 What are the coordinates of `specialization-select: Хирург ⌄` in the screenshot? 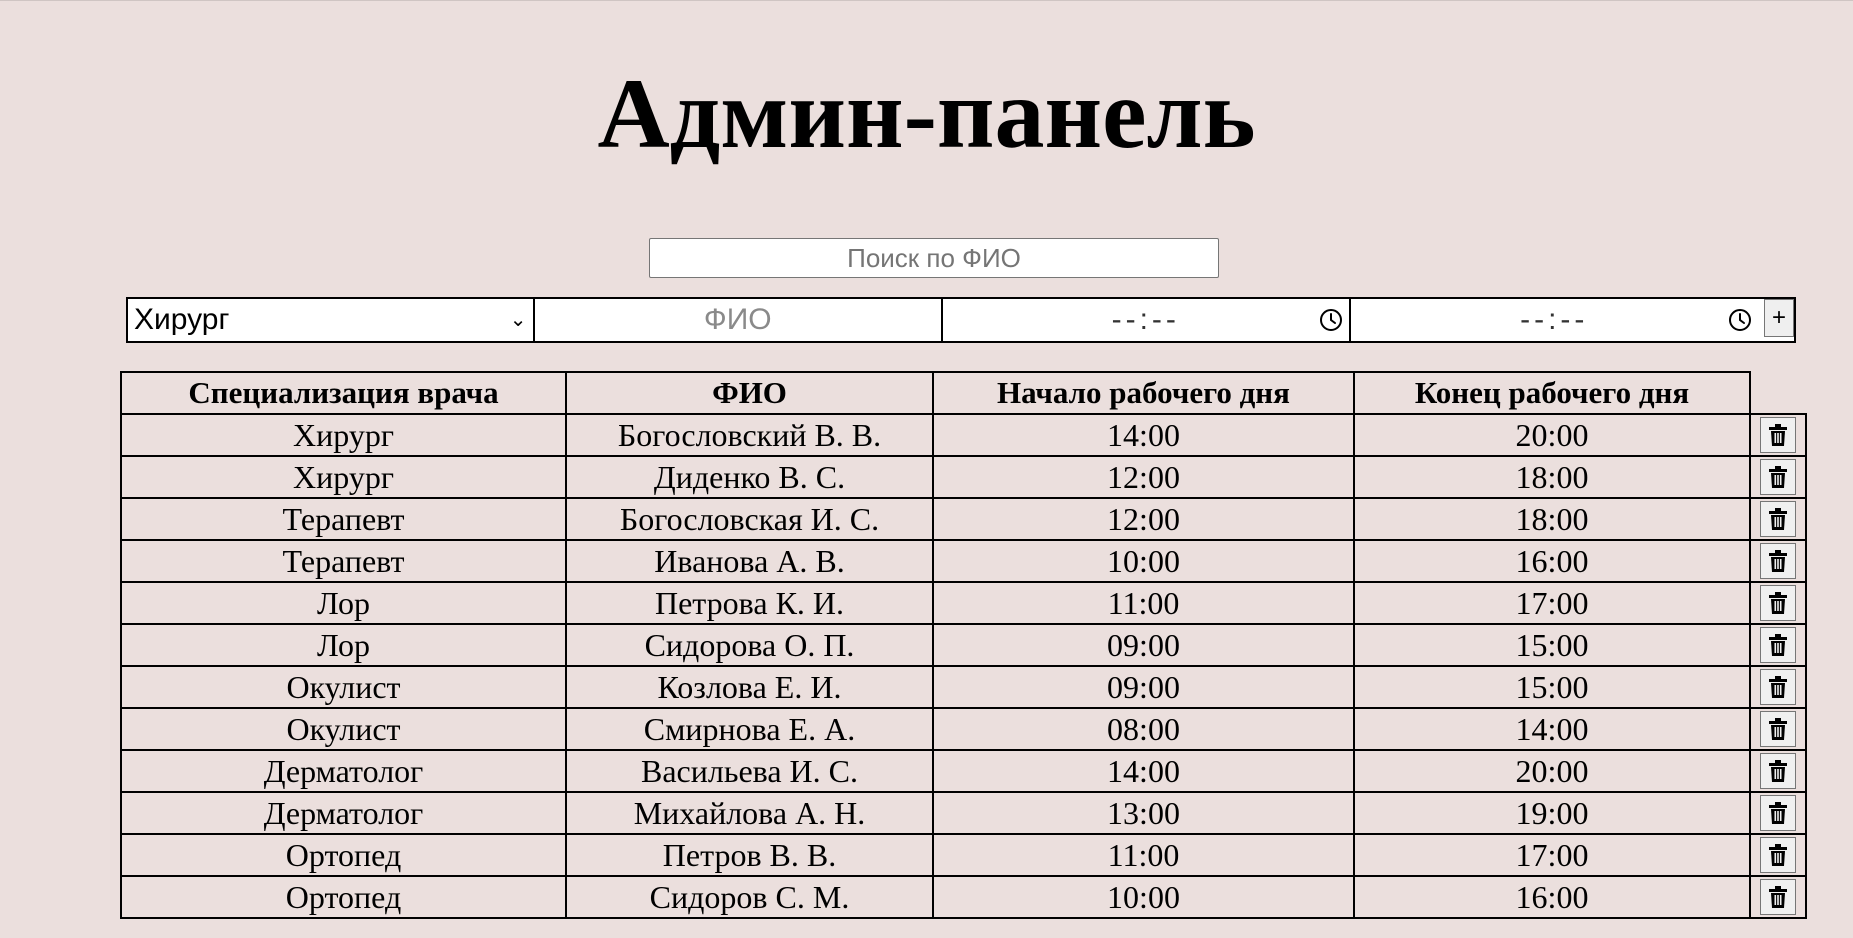 It's located at (331, 320).